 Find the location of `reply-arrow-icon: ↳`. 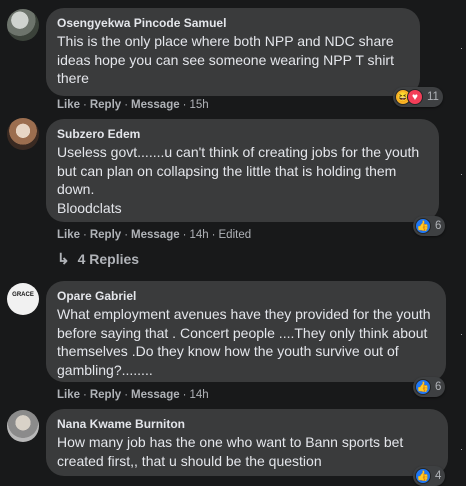

reply-arrow-icon: ↳ is located at coordinates (63, 259).